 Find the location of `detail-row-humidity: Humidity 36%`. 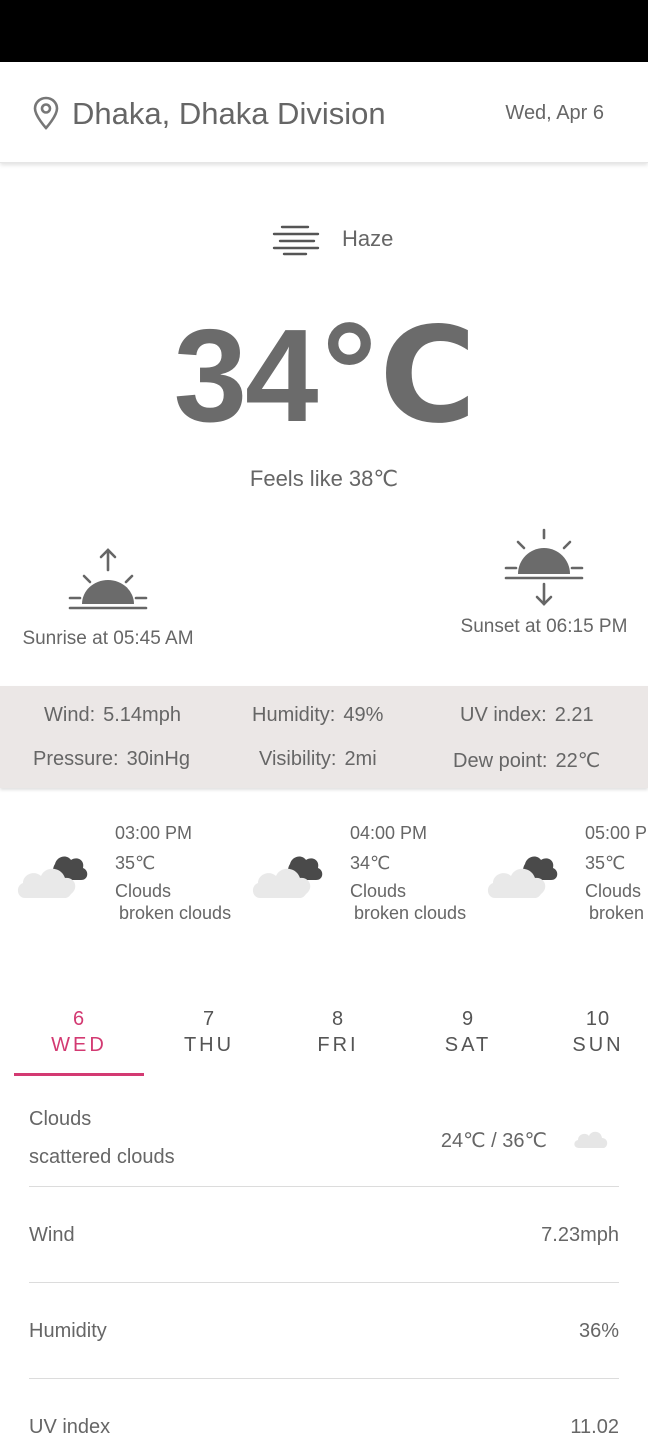

detail-row-humidity: Humidity 36% is located at coordinates (324, 1331).